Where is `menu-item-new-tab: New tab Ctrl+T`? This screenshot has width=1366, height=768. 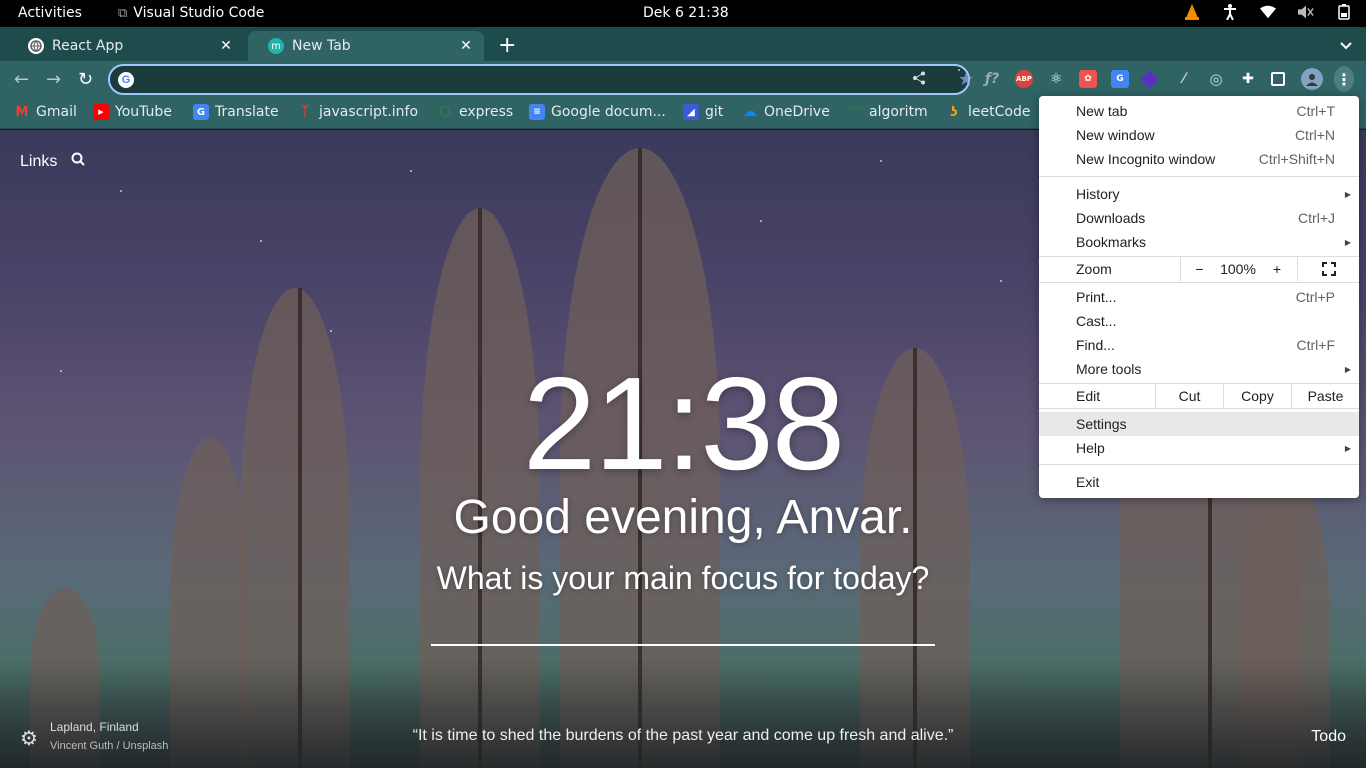
menu-item-new-tab: New tab Ctrl+T is located at coordinates (1199, 111).